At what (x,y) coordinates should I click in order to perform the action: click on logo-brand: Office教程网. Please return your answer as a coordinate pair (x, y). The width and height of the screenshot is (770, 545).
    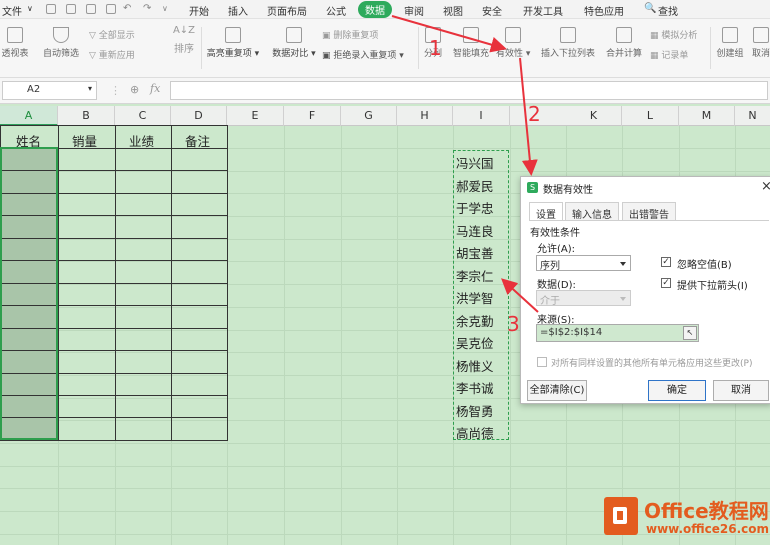
    Looking at the image, I should click on (706, 511).